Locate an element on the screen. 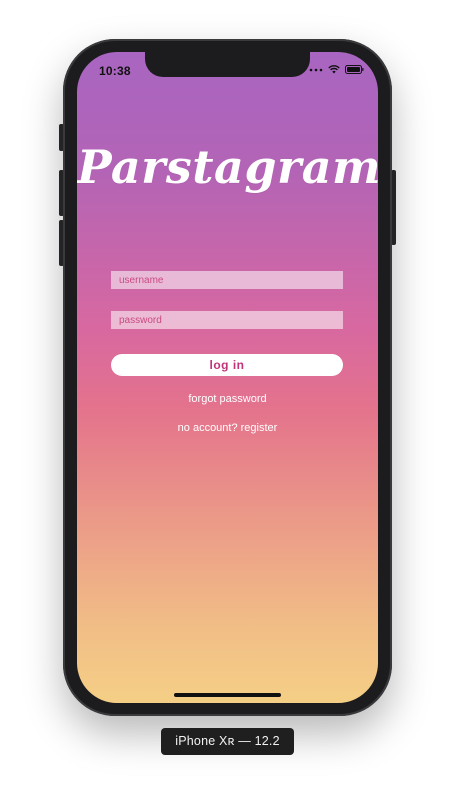 Image resolution: width=455 pixels, height=792 pixels. app-logo: Parstagram is located at coordinates (227, 167).